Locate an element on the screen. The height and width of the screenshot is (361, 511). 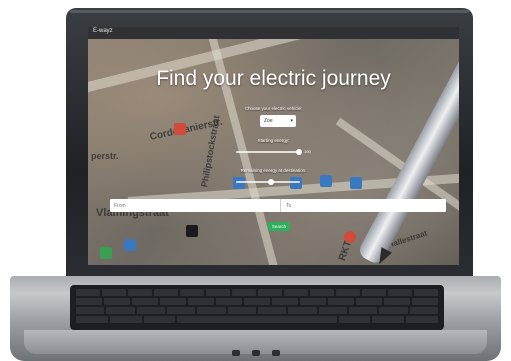
starting-energy-slider is located at coordinates (269, 152).